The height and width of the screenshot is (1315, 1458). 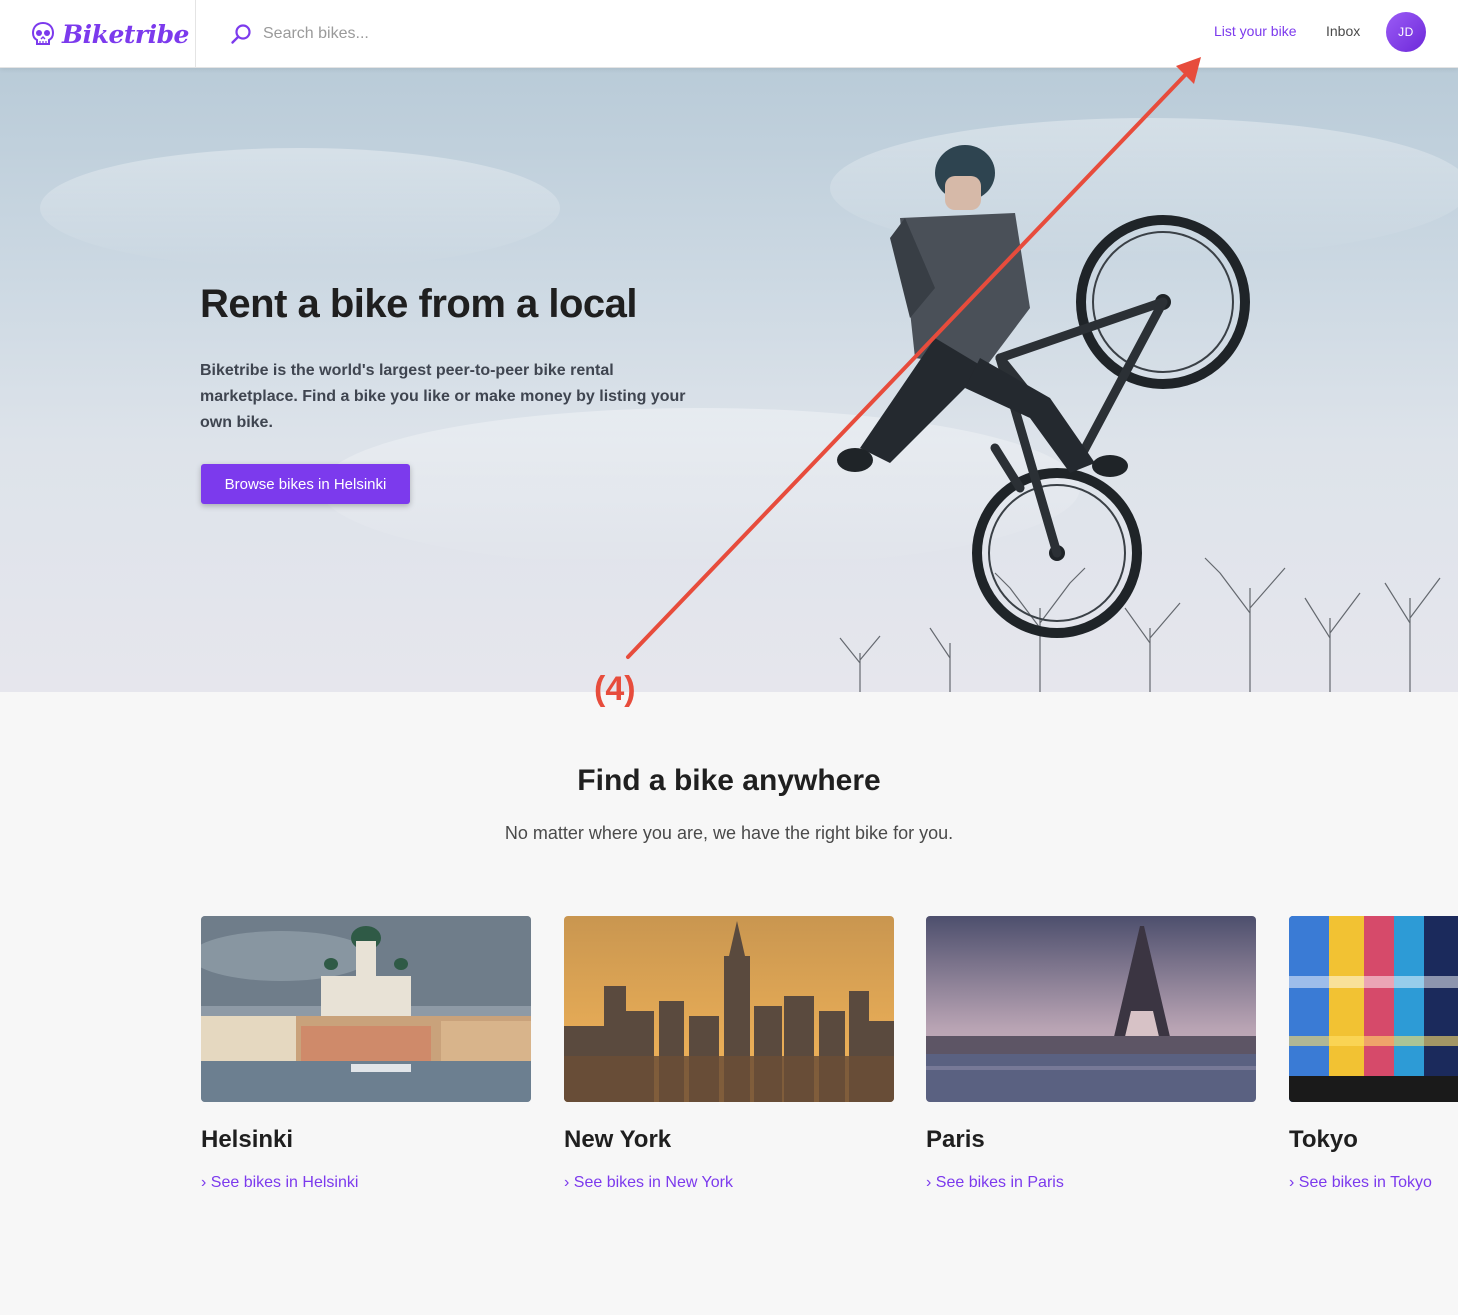 What do you see at coordinates (955, 1139) in the screenshot?
I see `city-name: Paris` at bounding box center [955, 1139].